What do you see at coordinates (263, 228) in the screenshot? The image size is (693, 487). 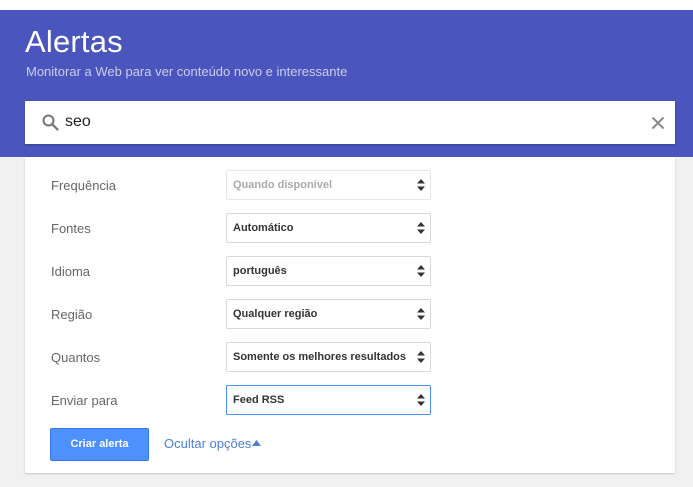 I see `select-value: Automático` at bounding box center [263, 228].